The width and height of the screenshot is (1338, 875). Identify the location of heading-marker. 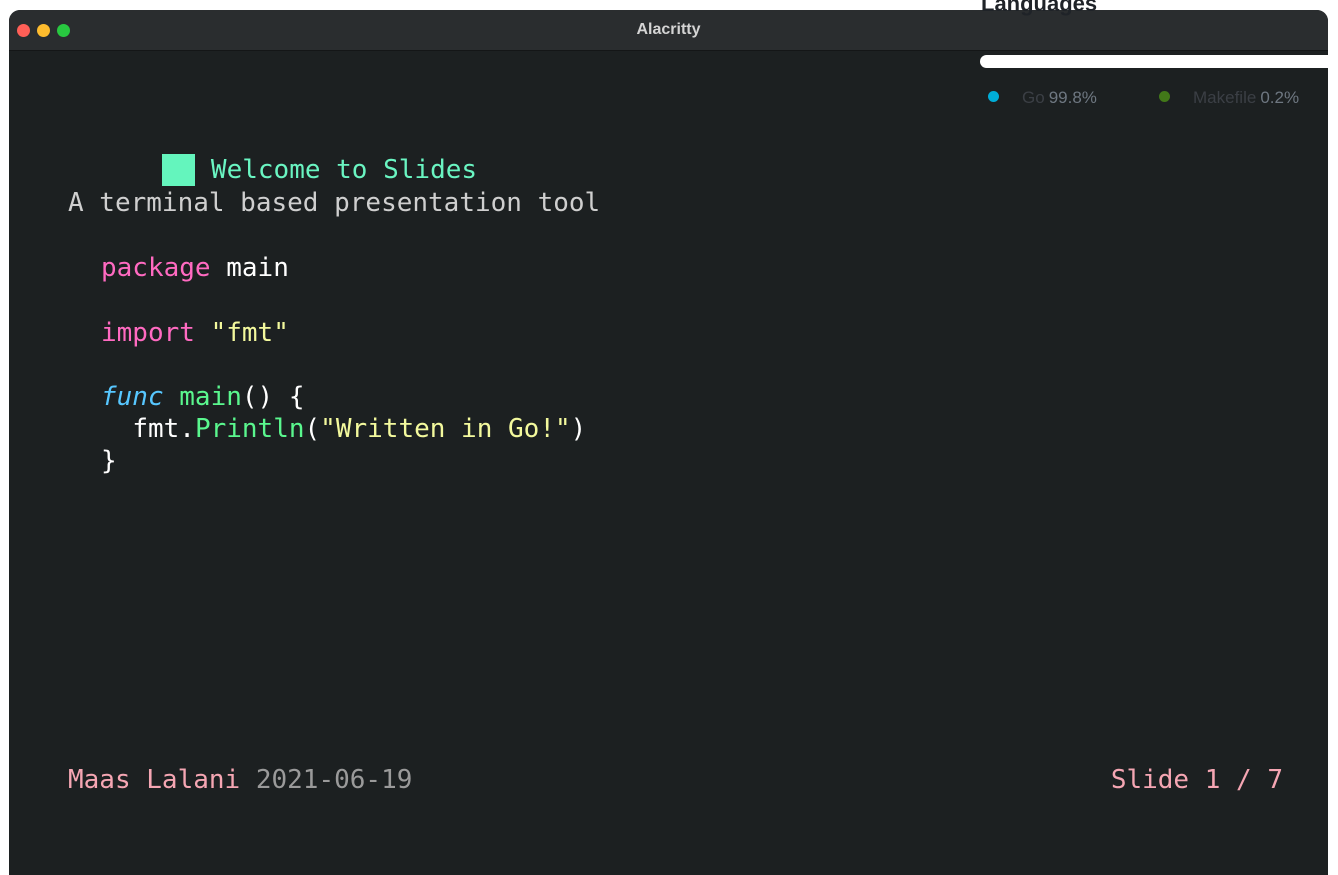
(178, 170).